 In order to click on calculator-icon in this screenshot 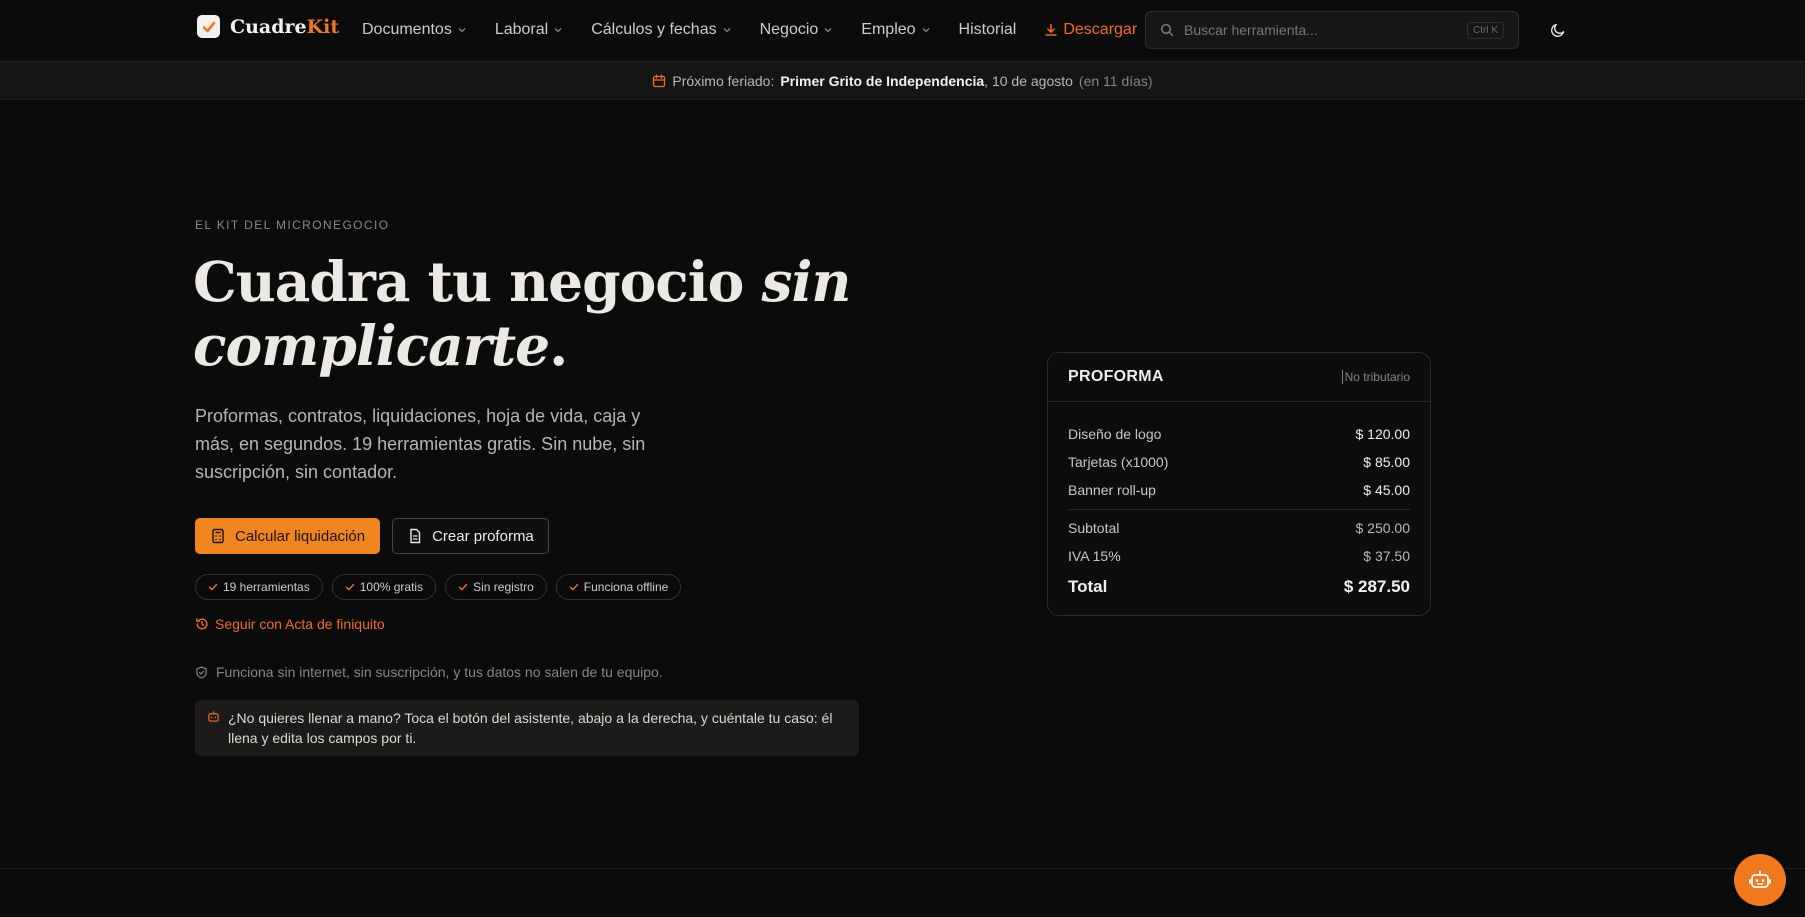, I will do `click(218, 536)`.